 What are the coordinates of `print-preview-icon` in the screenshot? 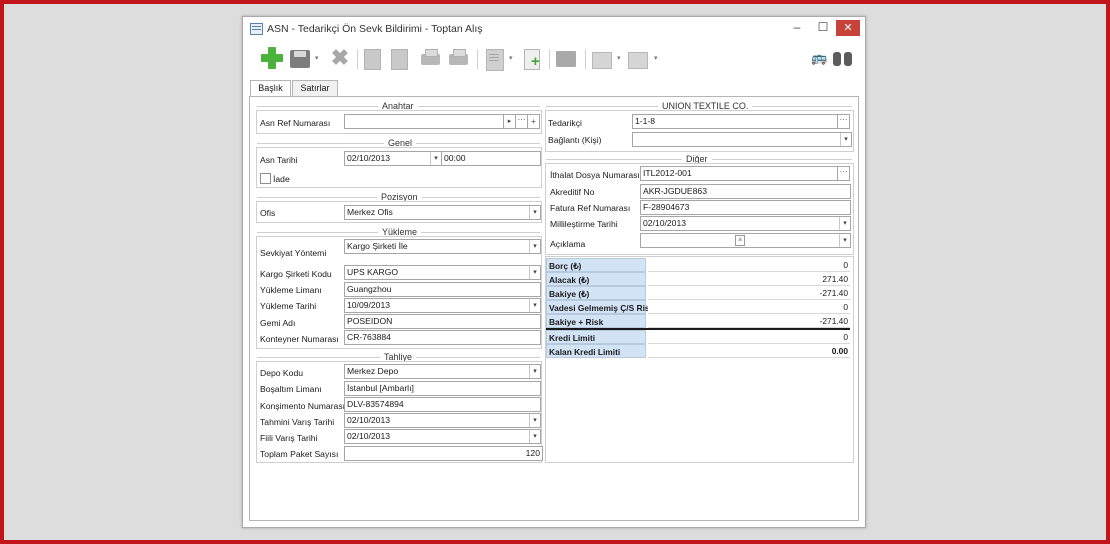 It's located at (431, 59).